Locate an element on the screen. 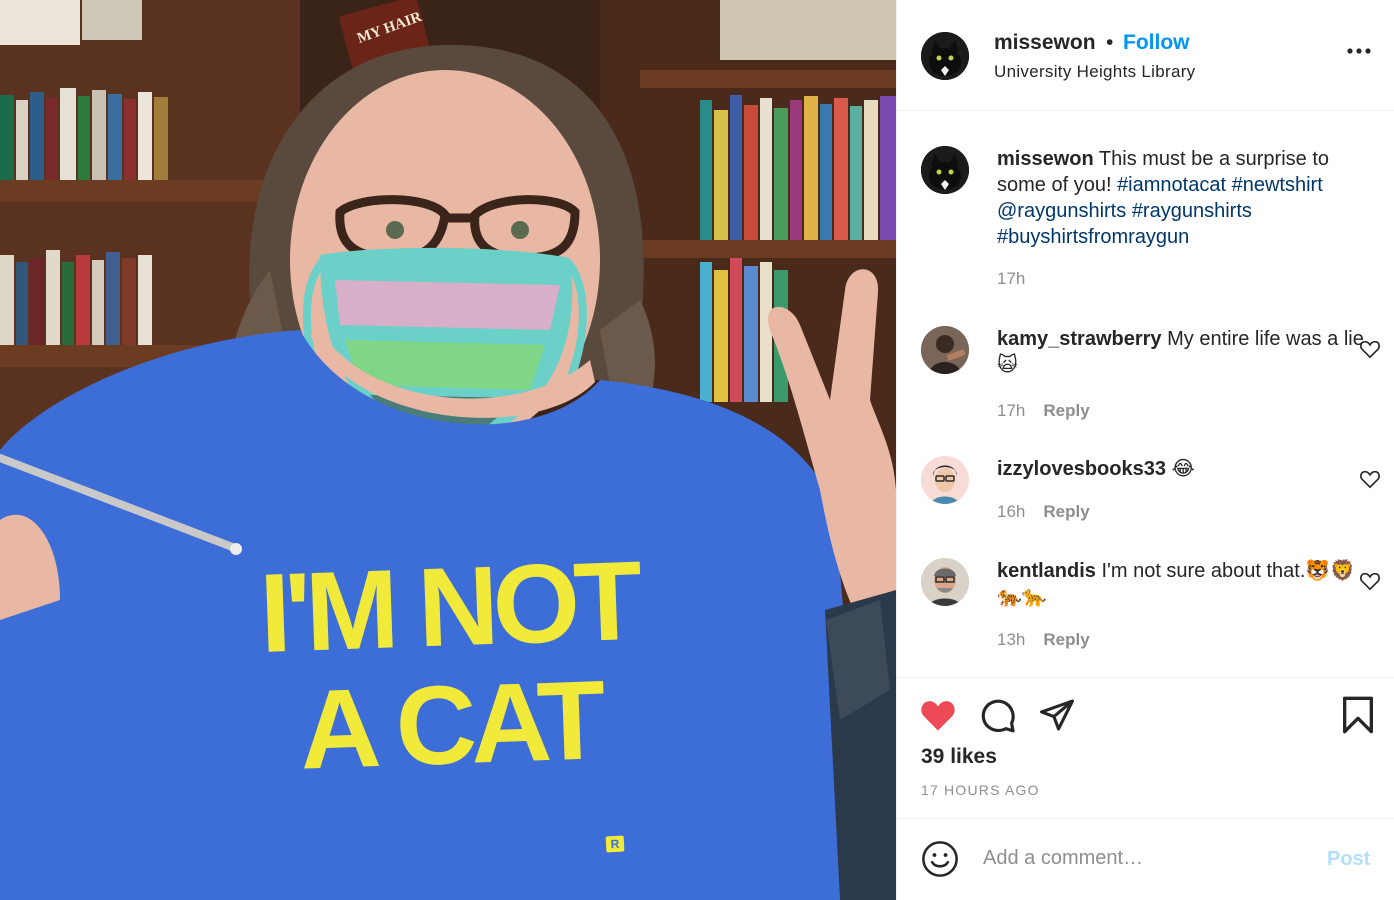 This screenshot has height=900, width=1394. hashtag-link: #raygunshirts is located at coordinates (1192, 211).